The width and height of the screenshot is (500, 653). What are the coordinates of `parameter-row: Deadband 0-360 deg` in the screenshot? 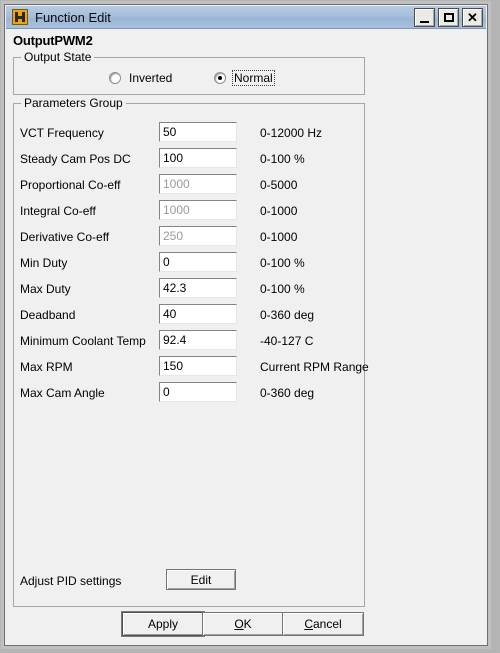 It's located at (189, 315).